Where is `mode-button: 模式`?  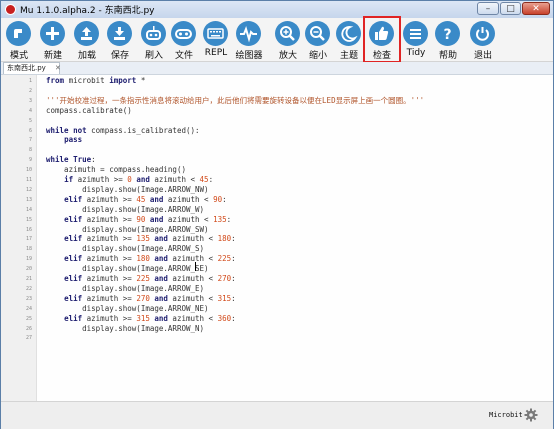 mode-button: 模式 is located at coordinates (19, 39).